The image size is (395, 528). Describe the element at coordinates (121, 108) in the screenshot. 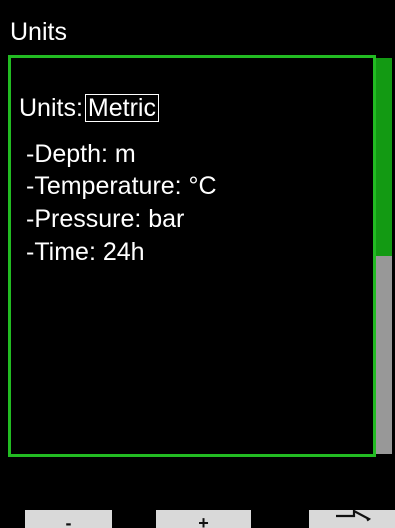

I see `units-value-selector: Metric` at that location.